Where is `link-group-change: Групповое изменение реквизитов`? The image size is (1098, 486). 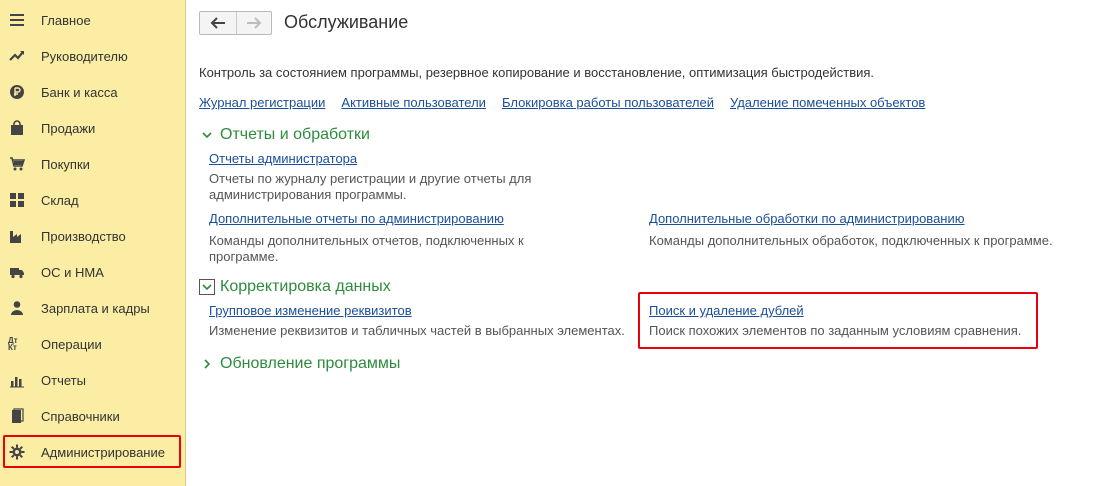 link-group-change: Групповое изменение реквизитов is located at coordinates (310, 310).